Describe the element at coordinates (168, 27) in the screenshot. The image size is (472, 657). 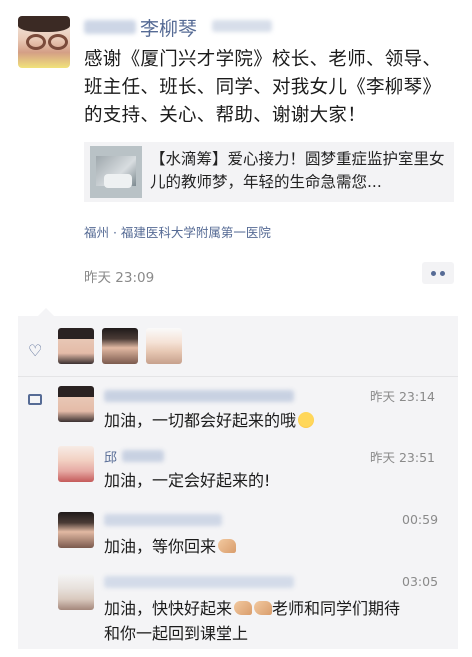
I see `author-name: 李柳琴` at that location.